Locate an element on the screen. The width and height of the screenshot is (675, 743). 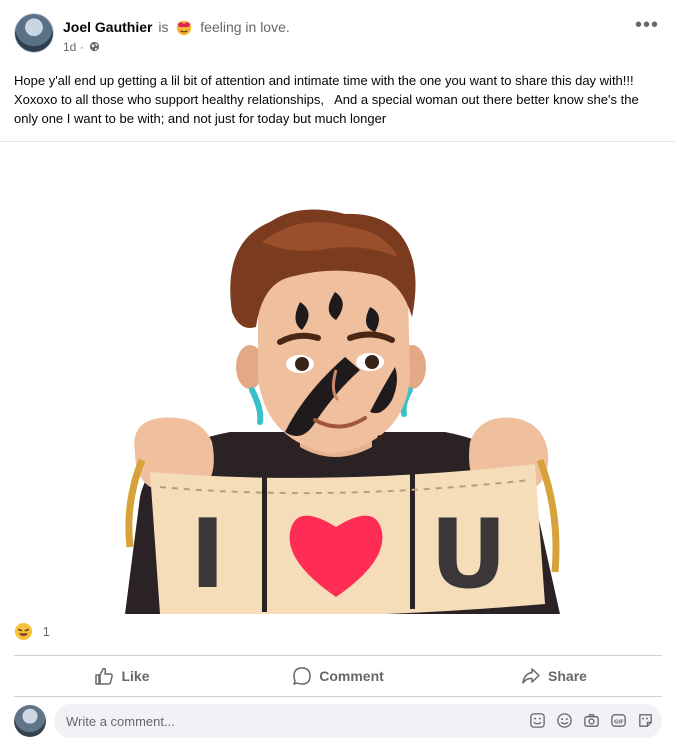
feeling-text: feeling in love. is located at coordinates (245, 27).